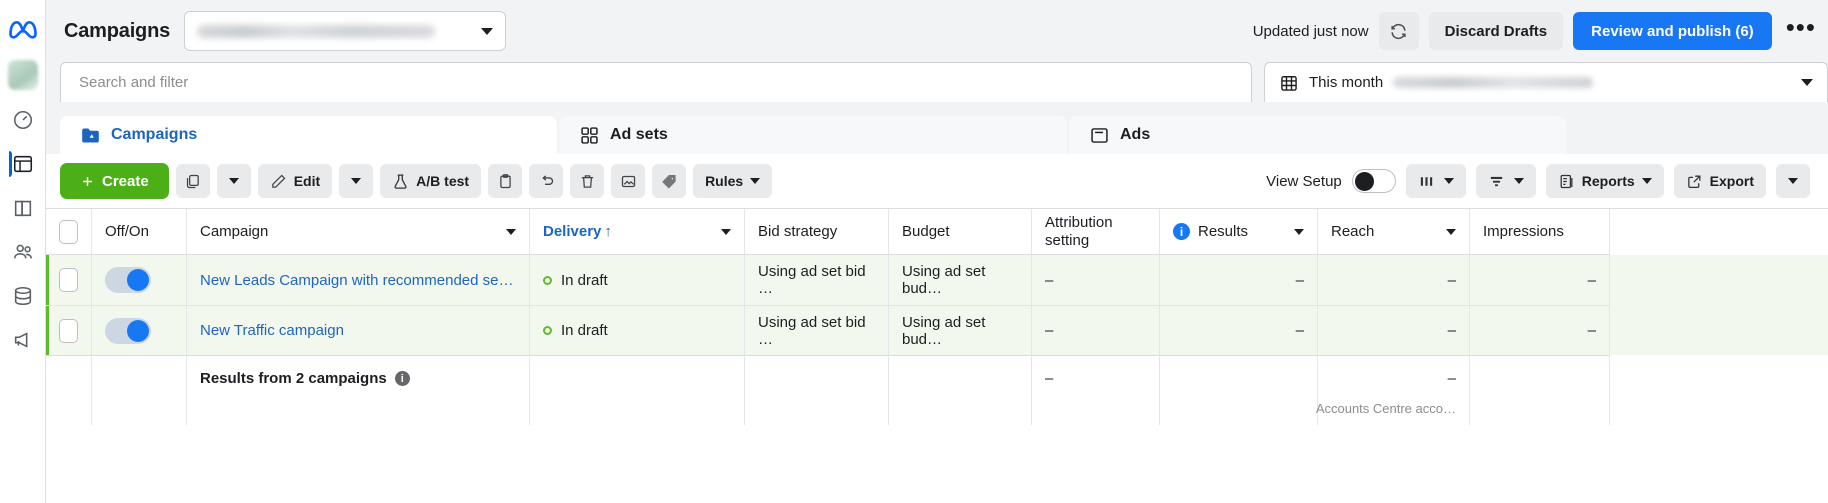 The image size is (1828, 503). I want to click on page-title: Campaigns, so click(117, 30).